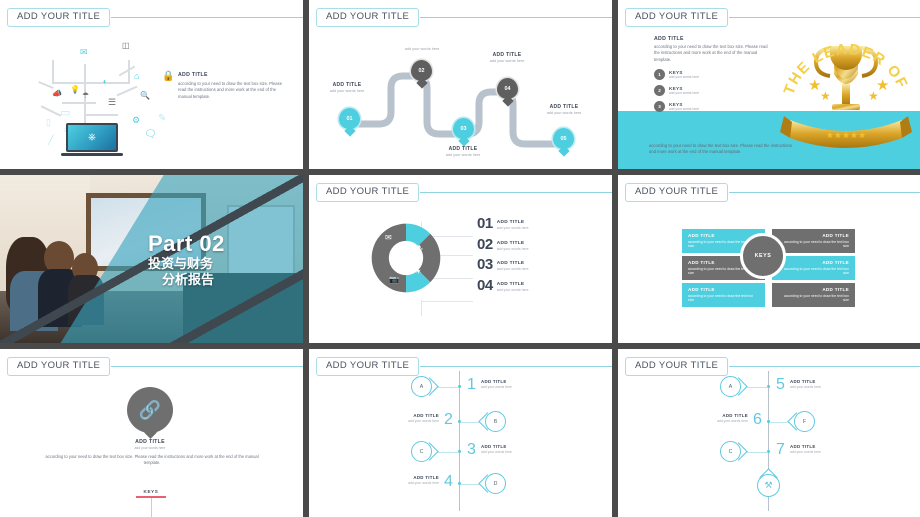 This screenshot has height=517, width=920. What do you see at coordinates (223, 260) in the screenshot?
I see `part-label-block: Part 02 投资与财务 分析报告` at bounding box center [223, 260].